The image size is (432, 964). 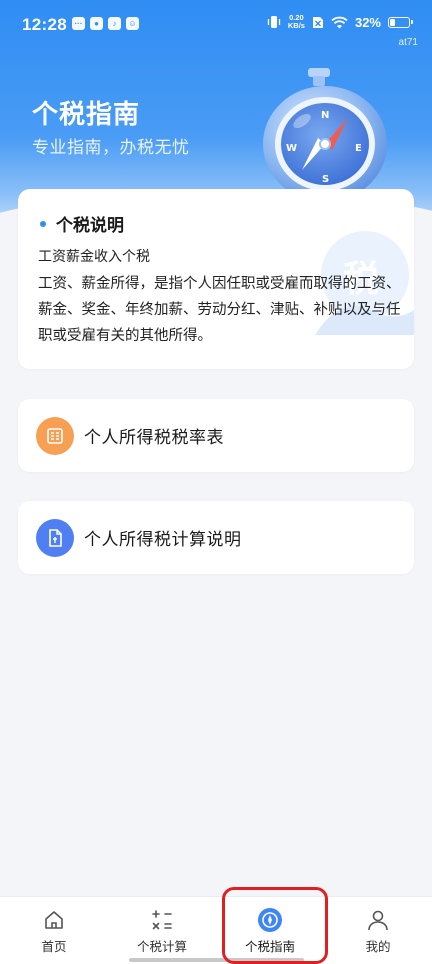 I want to click on info-subtitle: 工资薪金收入个税, so click(x=94, y=257).